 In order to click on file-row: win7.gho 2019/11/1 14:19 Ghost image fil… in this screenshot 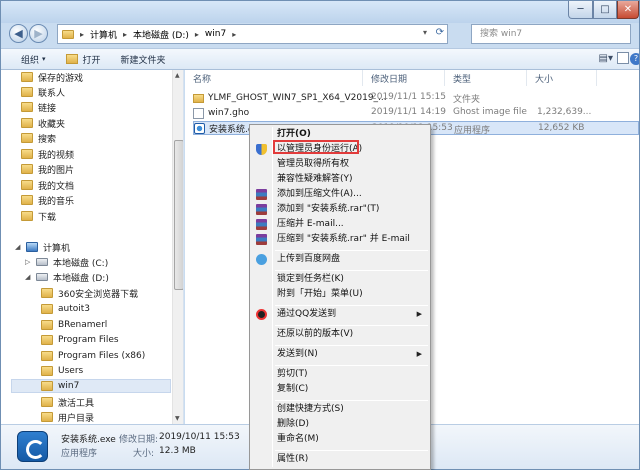, I will do `click(416, 113)`.